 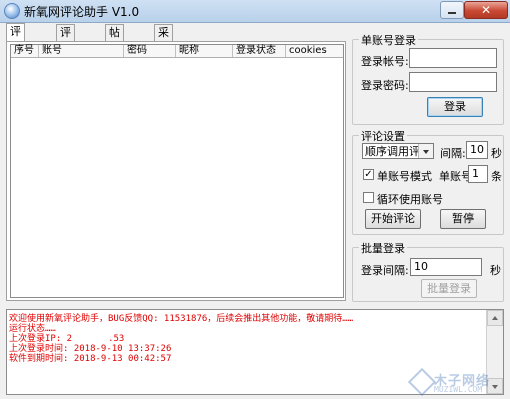 I want to click on tab-comment-content: 评论内容, so click(x=65, y=55).